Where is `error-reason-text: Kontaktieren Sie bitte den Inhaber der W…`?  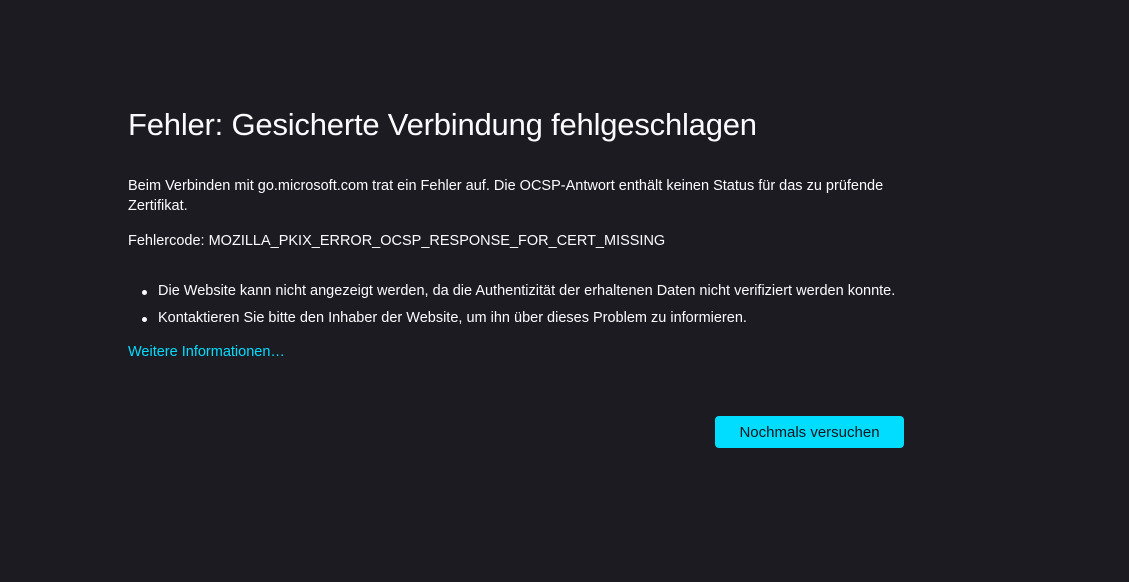 error-reason-text: Kontaktieren Sie bitte den Inhaber der W… is located at coordinates (452, 318).